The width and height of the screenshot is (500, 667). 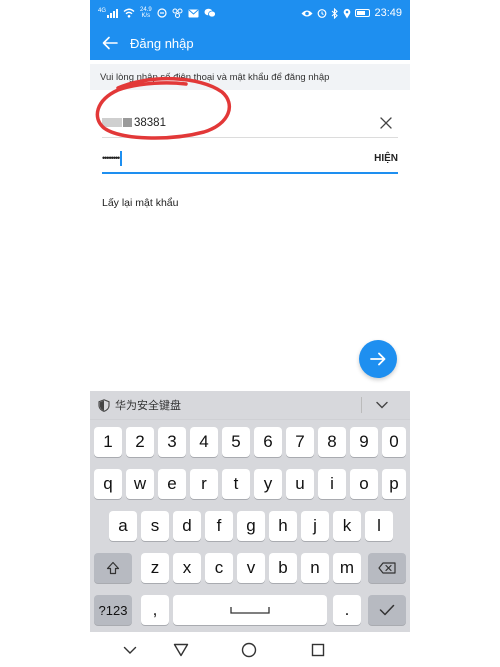 What do you see at coordinates (250, 405) in the screenshot?
I see `keyboard-header: 华为安全键盘` at bounding box center [250, 405].